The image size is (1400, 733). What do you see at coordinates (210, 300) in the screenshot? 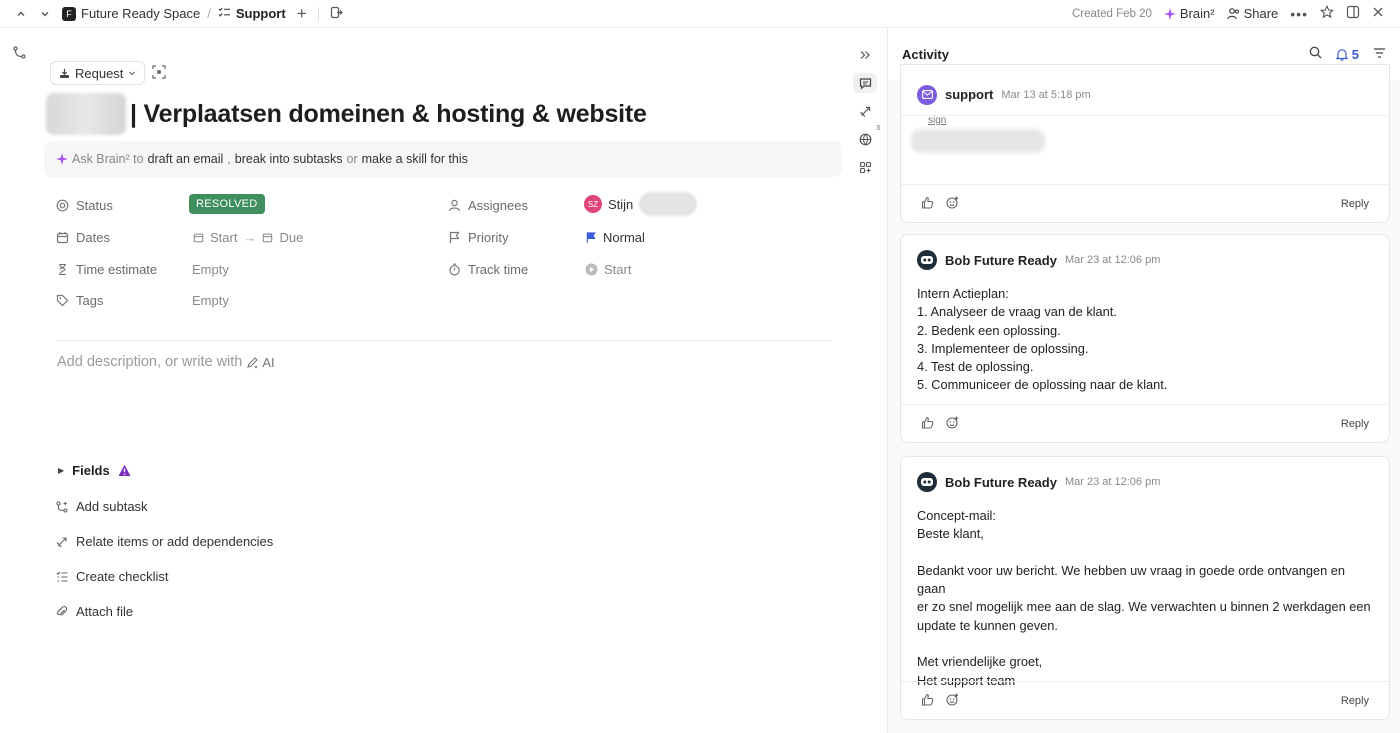
I see `tags-value: Empty` at bounding box center [210, 300].